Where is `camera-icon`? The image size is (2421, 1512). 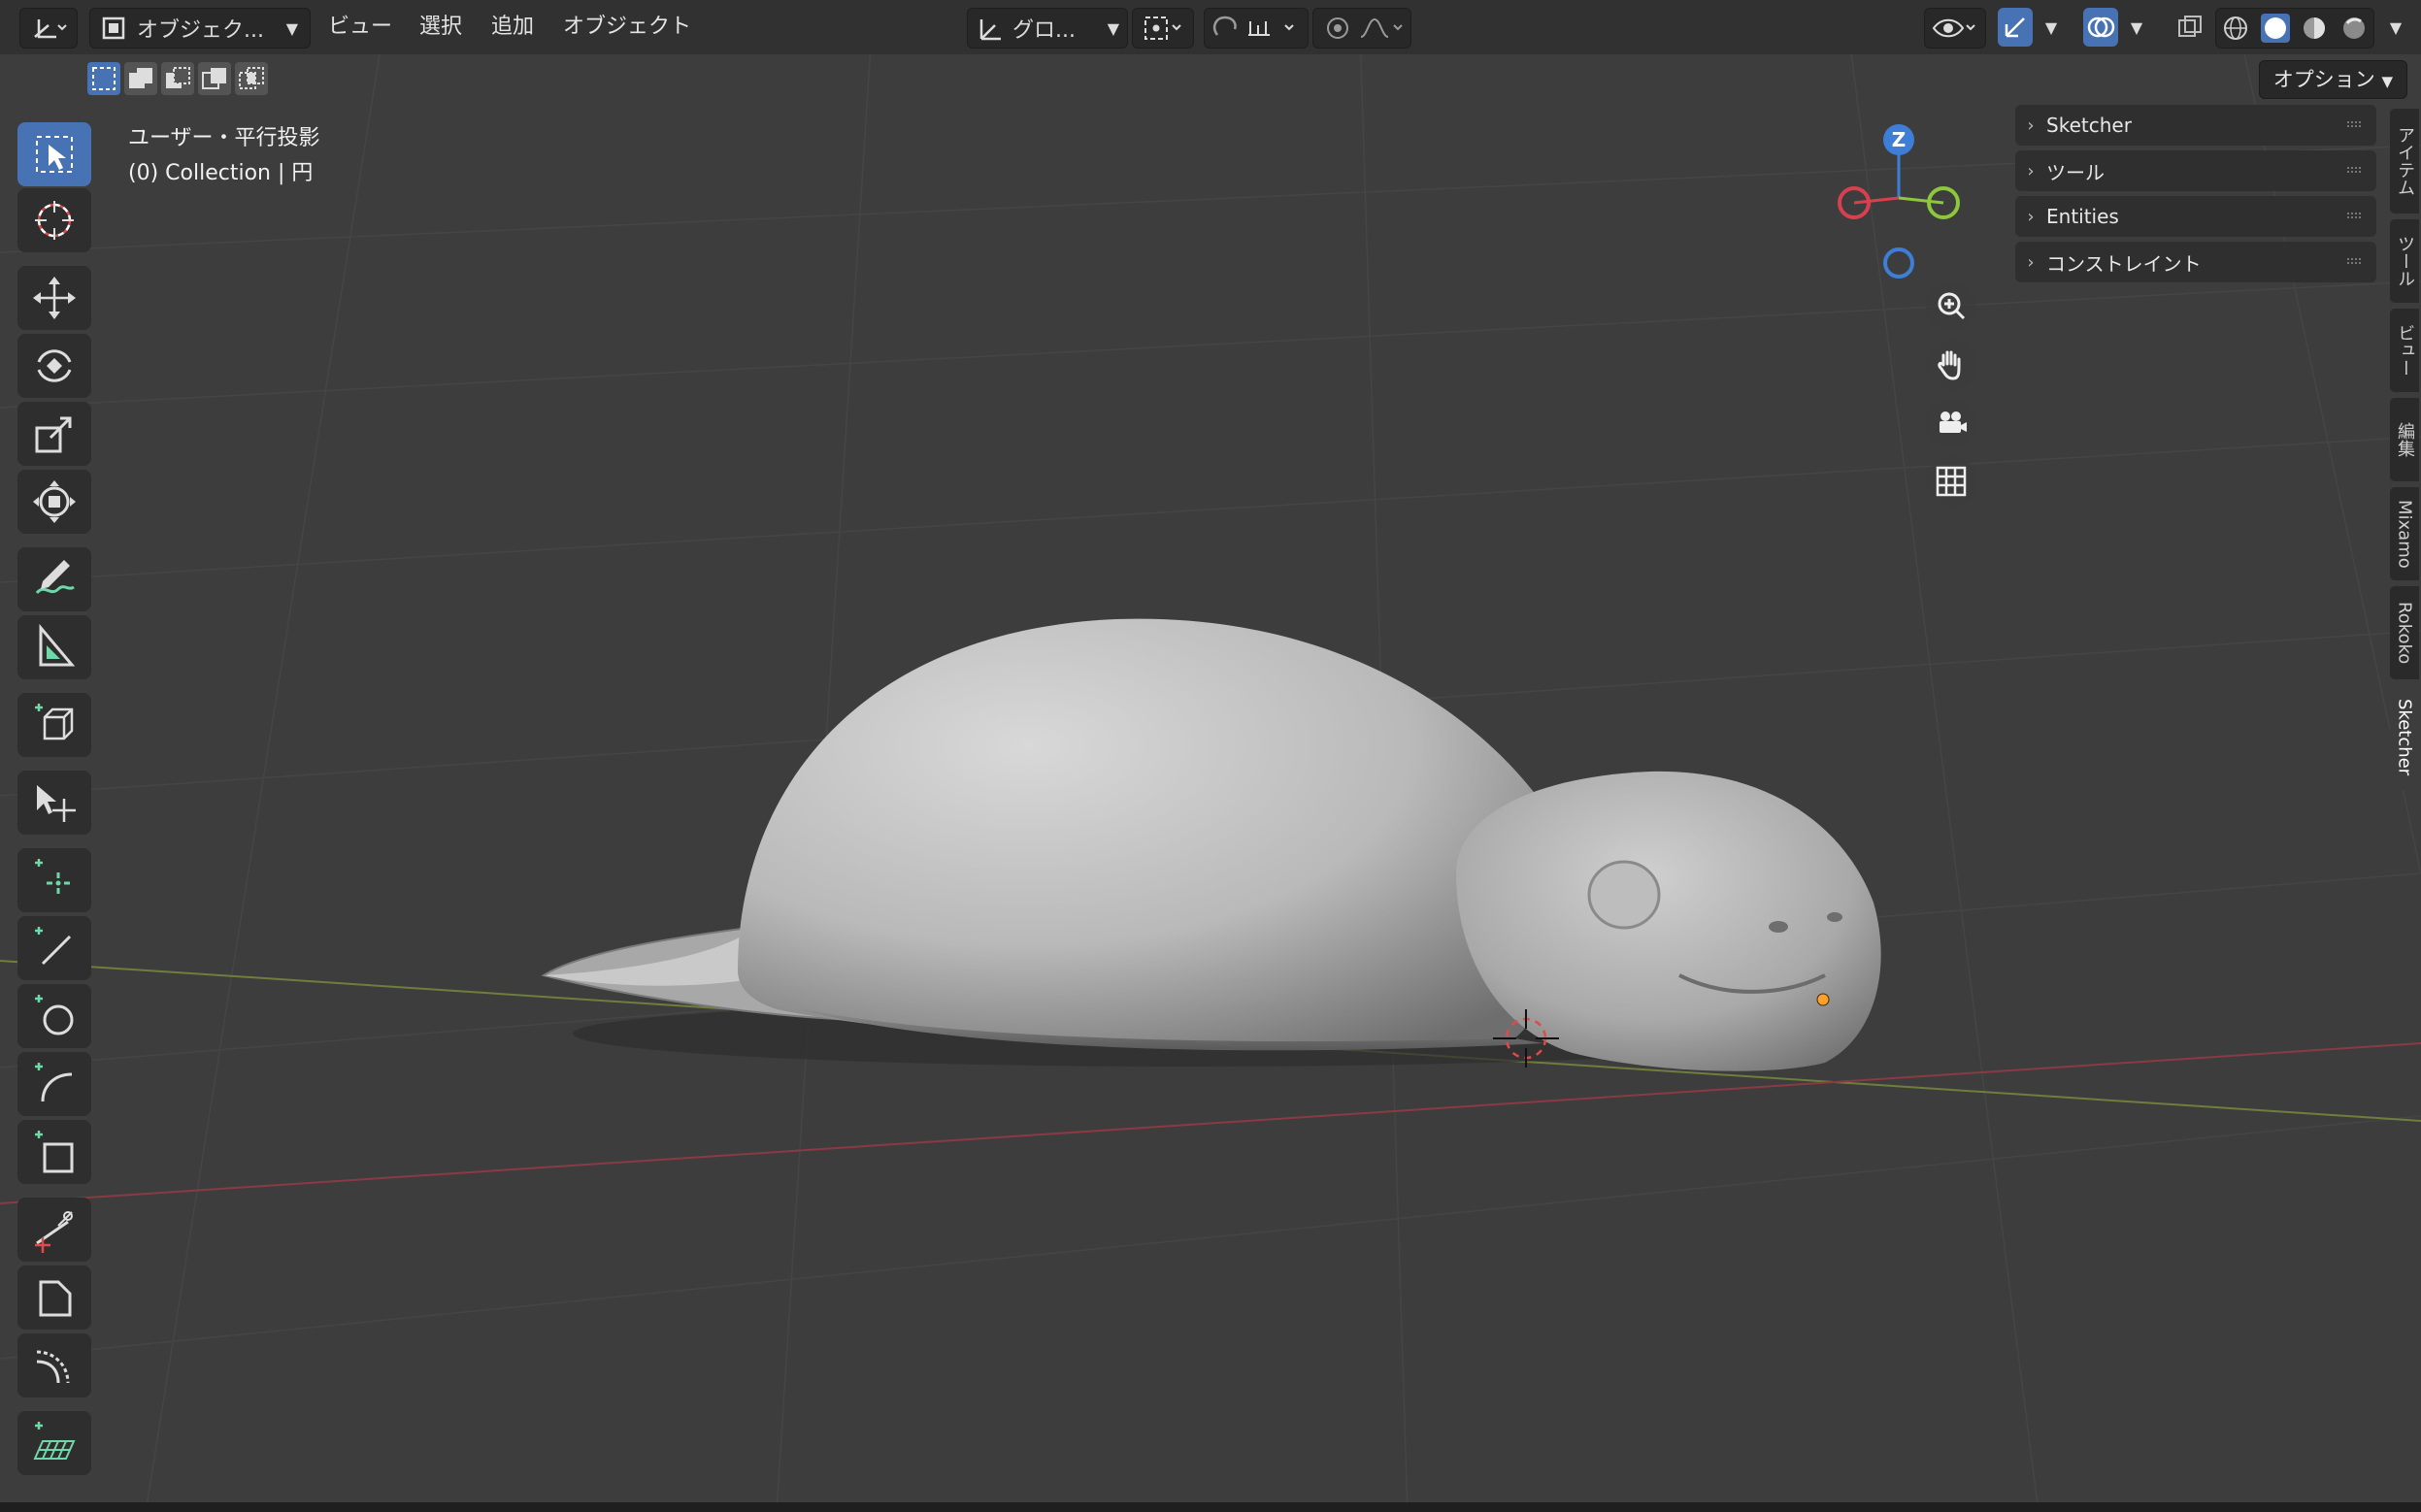 camera-icon is located at coordinates (1953, 422).